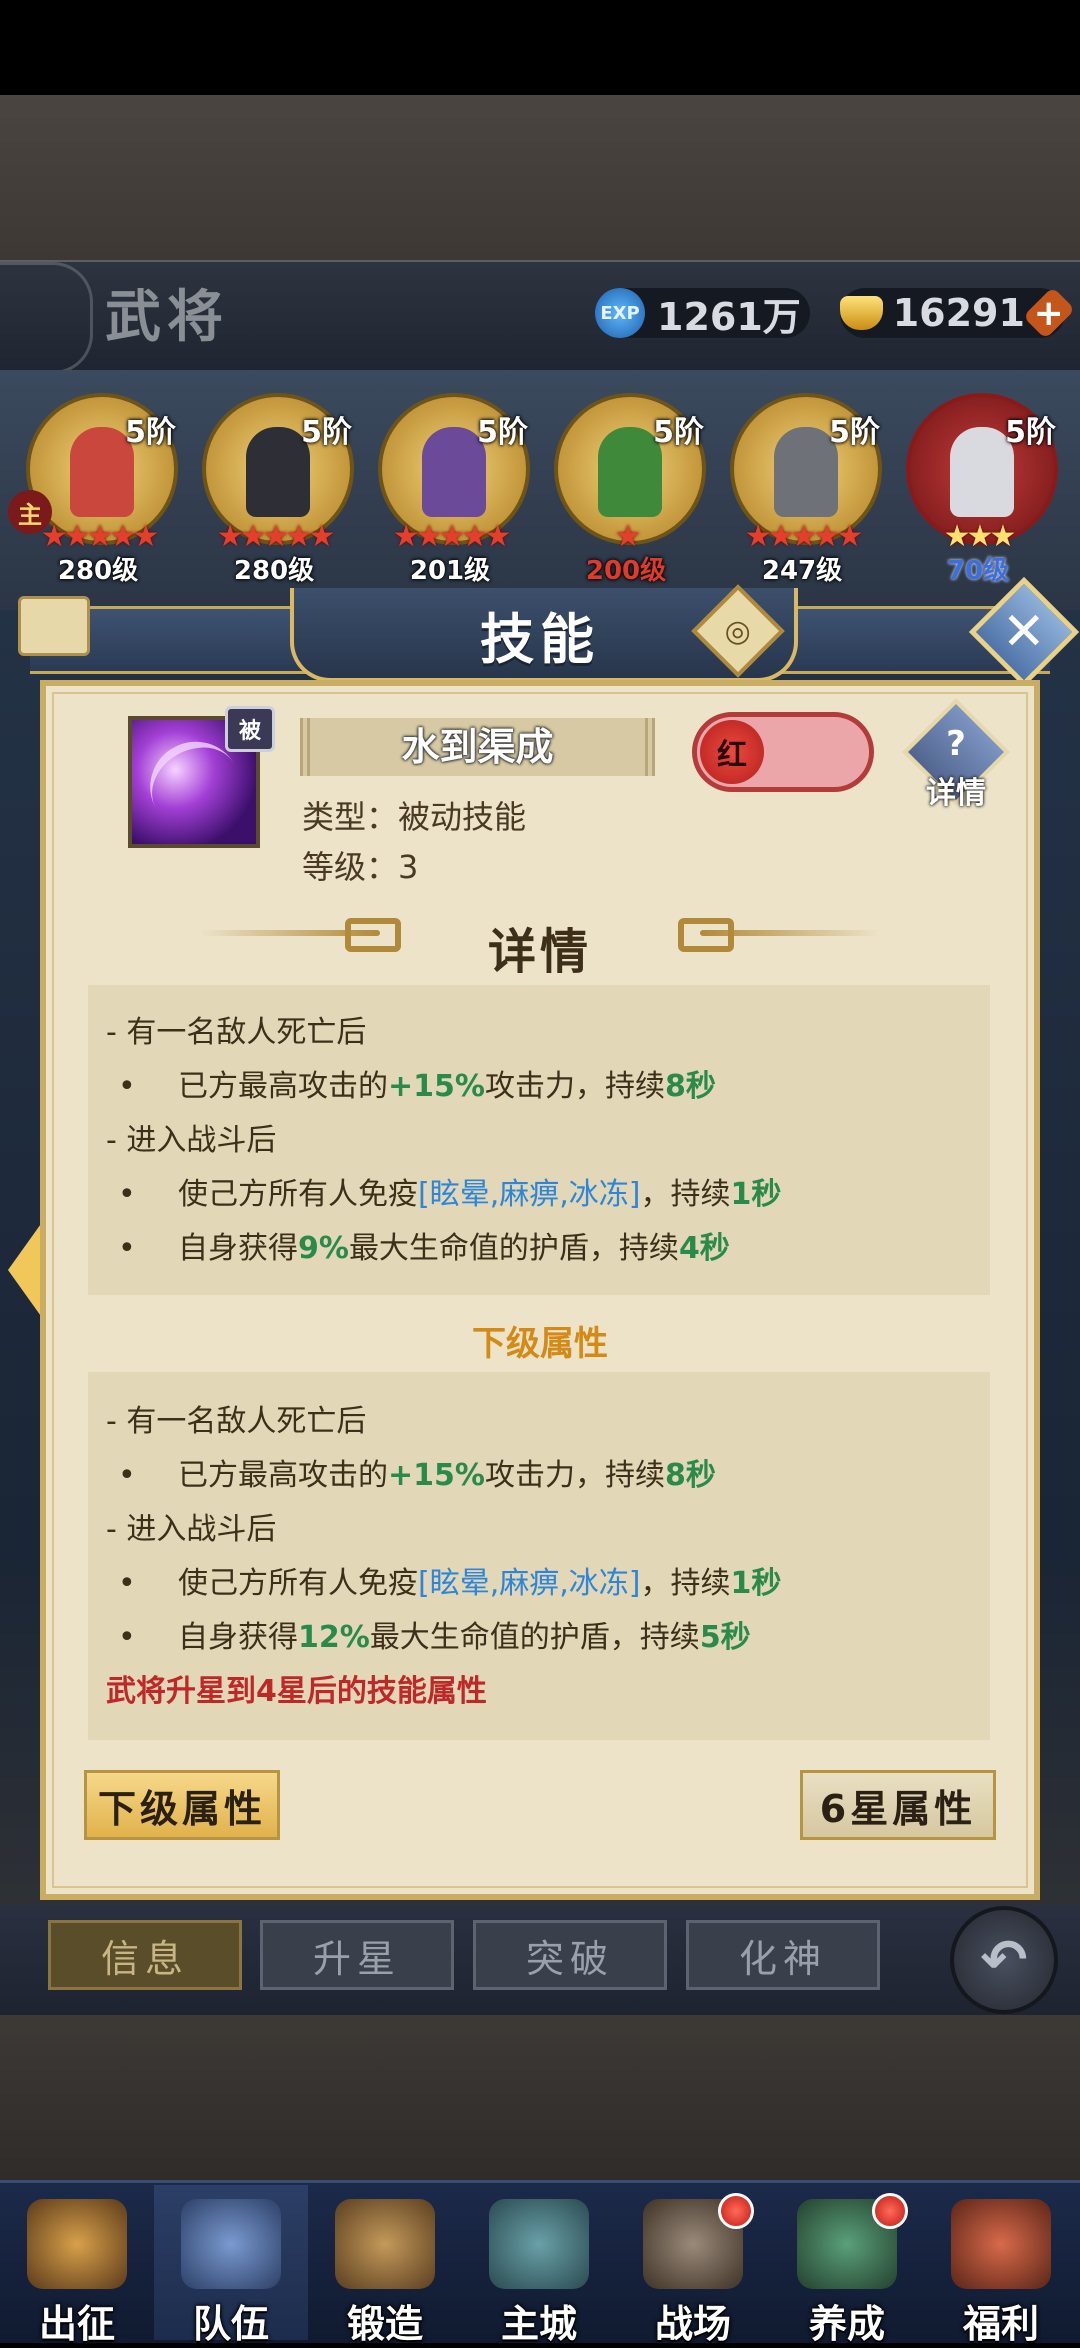 This screenshot has width=1080, height=2348. I want to click on tab-breakthrough: 突破, so click(570, 1955).